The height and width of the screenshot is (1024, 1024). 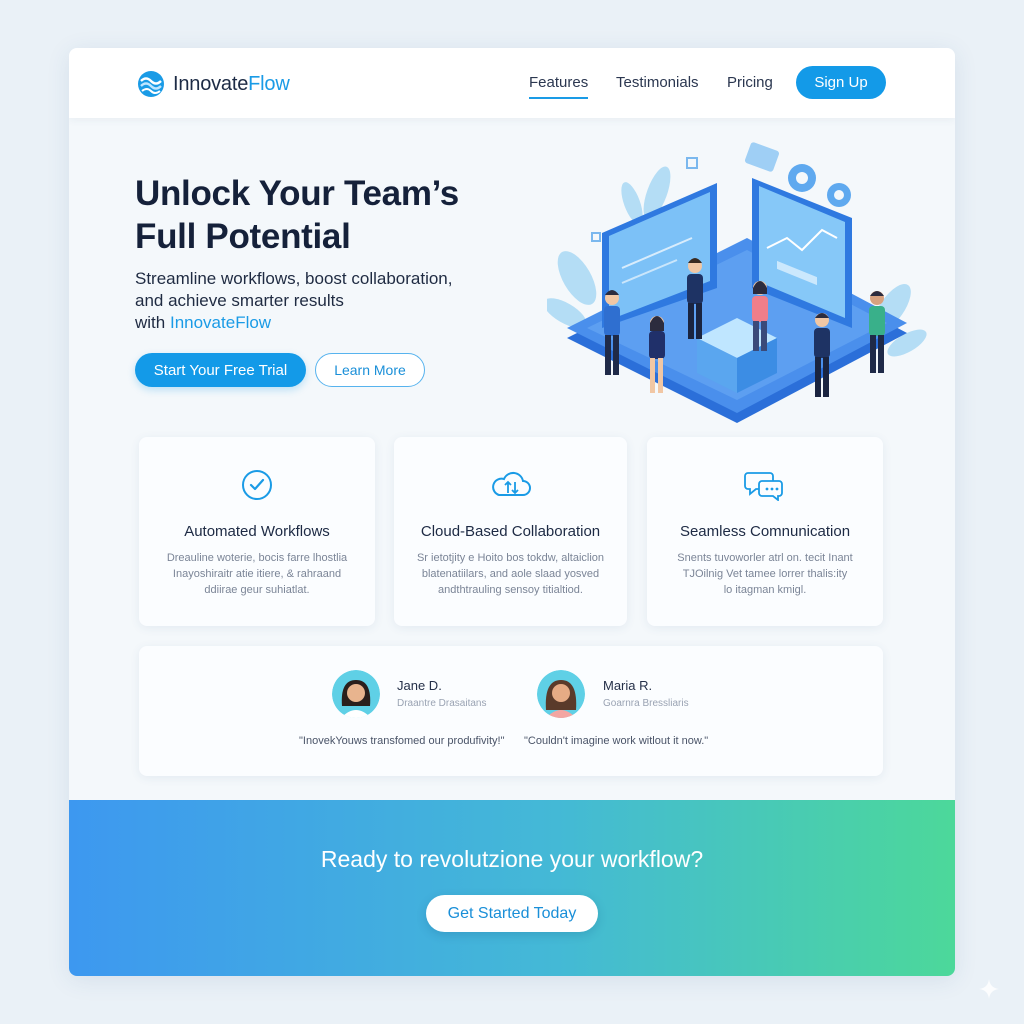 I want to click on feature-description-line: blatenatiilars, and aole slaad yosved, so click(x=510, y=574).